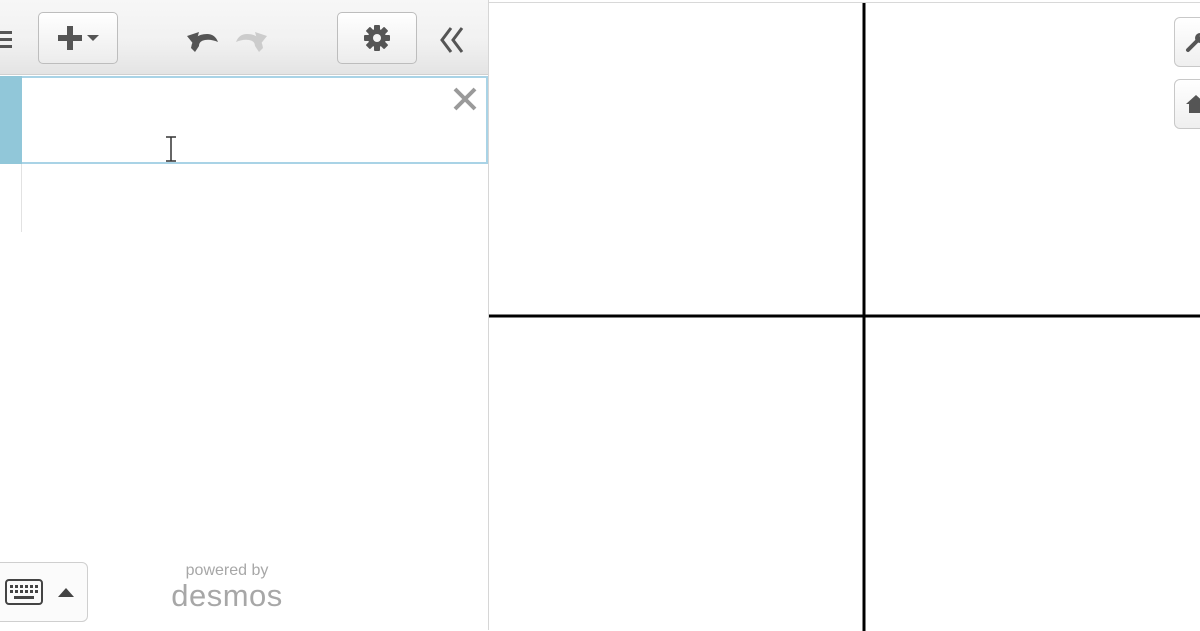 Image resolution: width=1200 pixels, height=631 pixels. I want to click on double-chevron-left-icon, so click(452, 40).